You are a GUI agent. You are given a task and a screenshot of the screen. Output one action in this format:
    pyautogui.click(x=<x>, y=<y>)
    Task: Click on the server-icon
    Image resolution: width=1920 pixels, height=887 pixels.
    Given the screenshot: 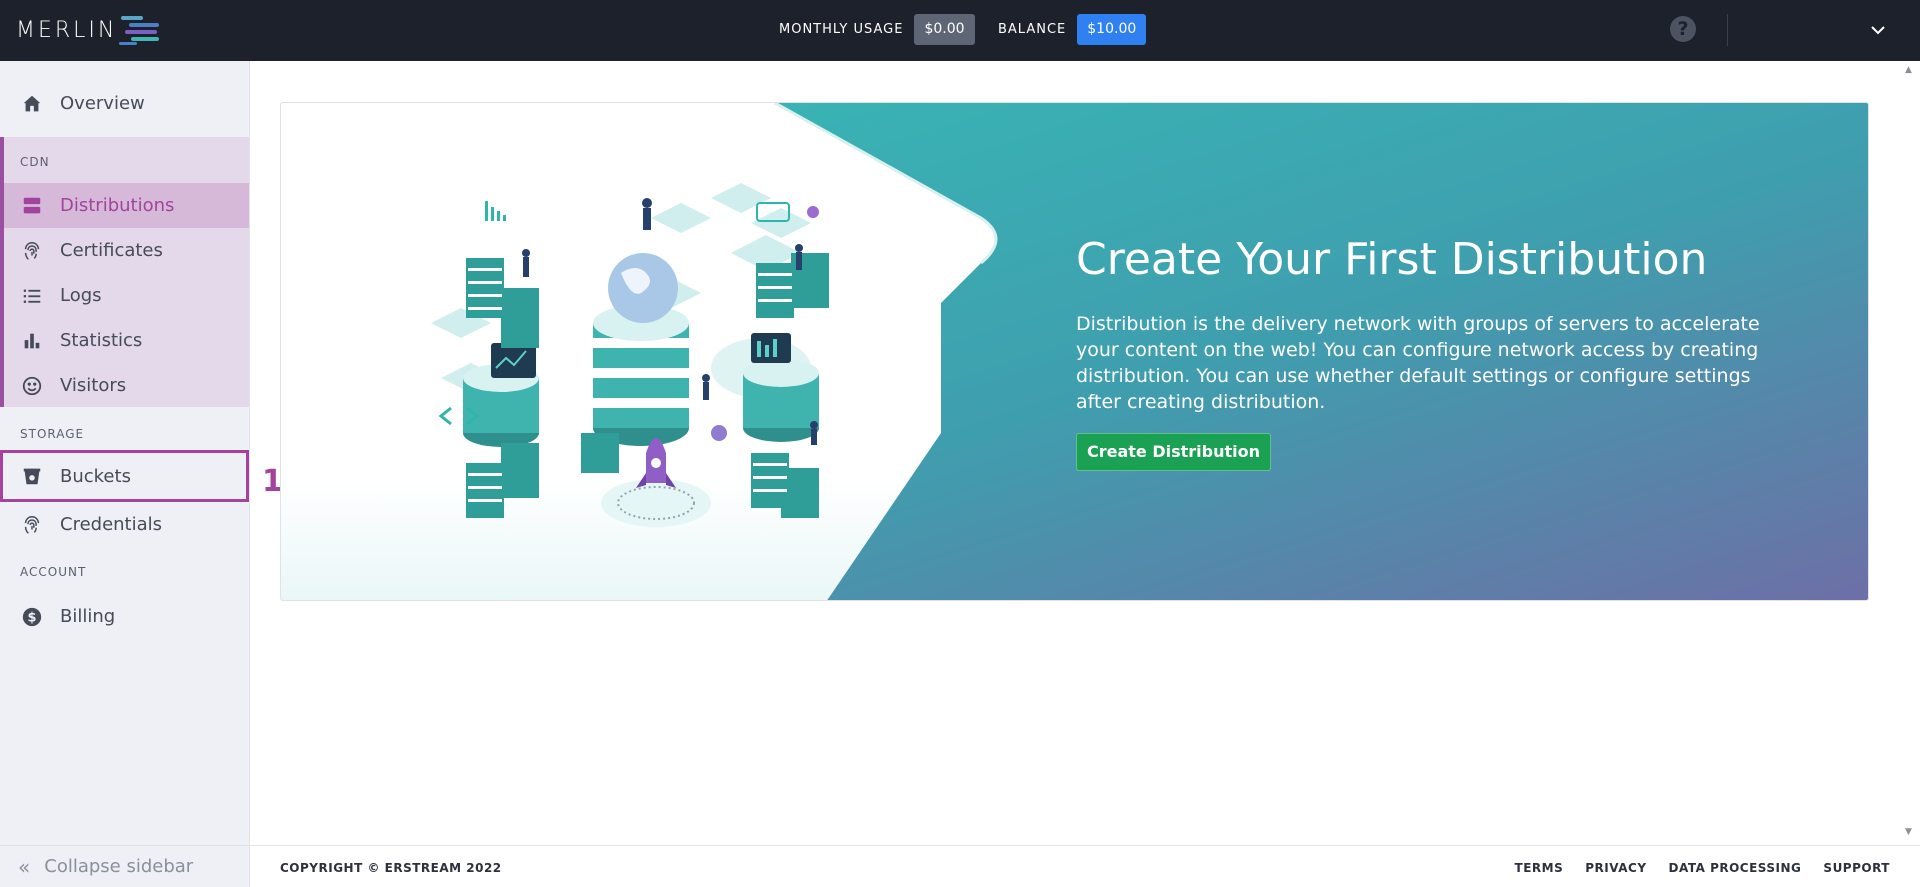 What is the action you would take?
    pyautogui.click(x=32, y=206)
    